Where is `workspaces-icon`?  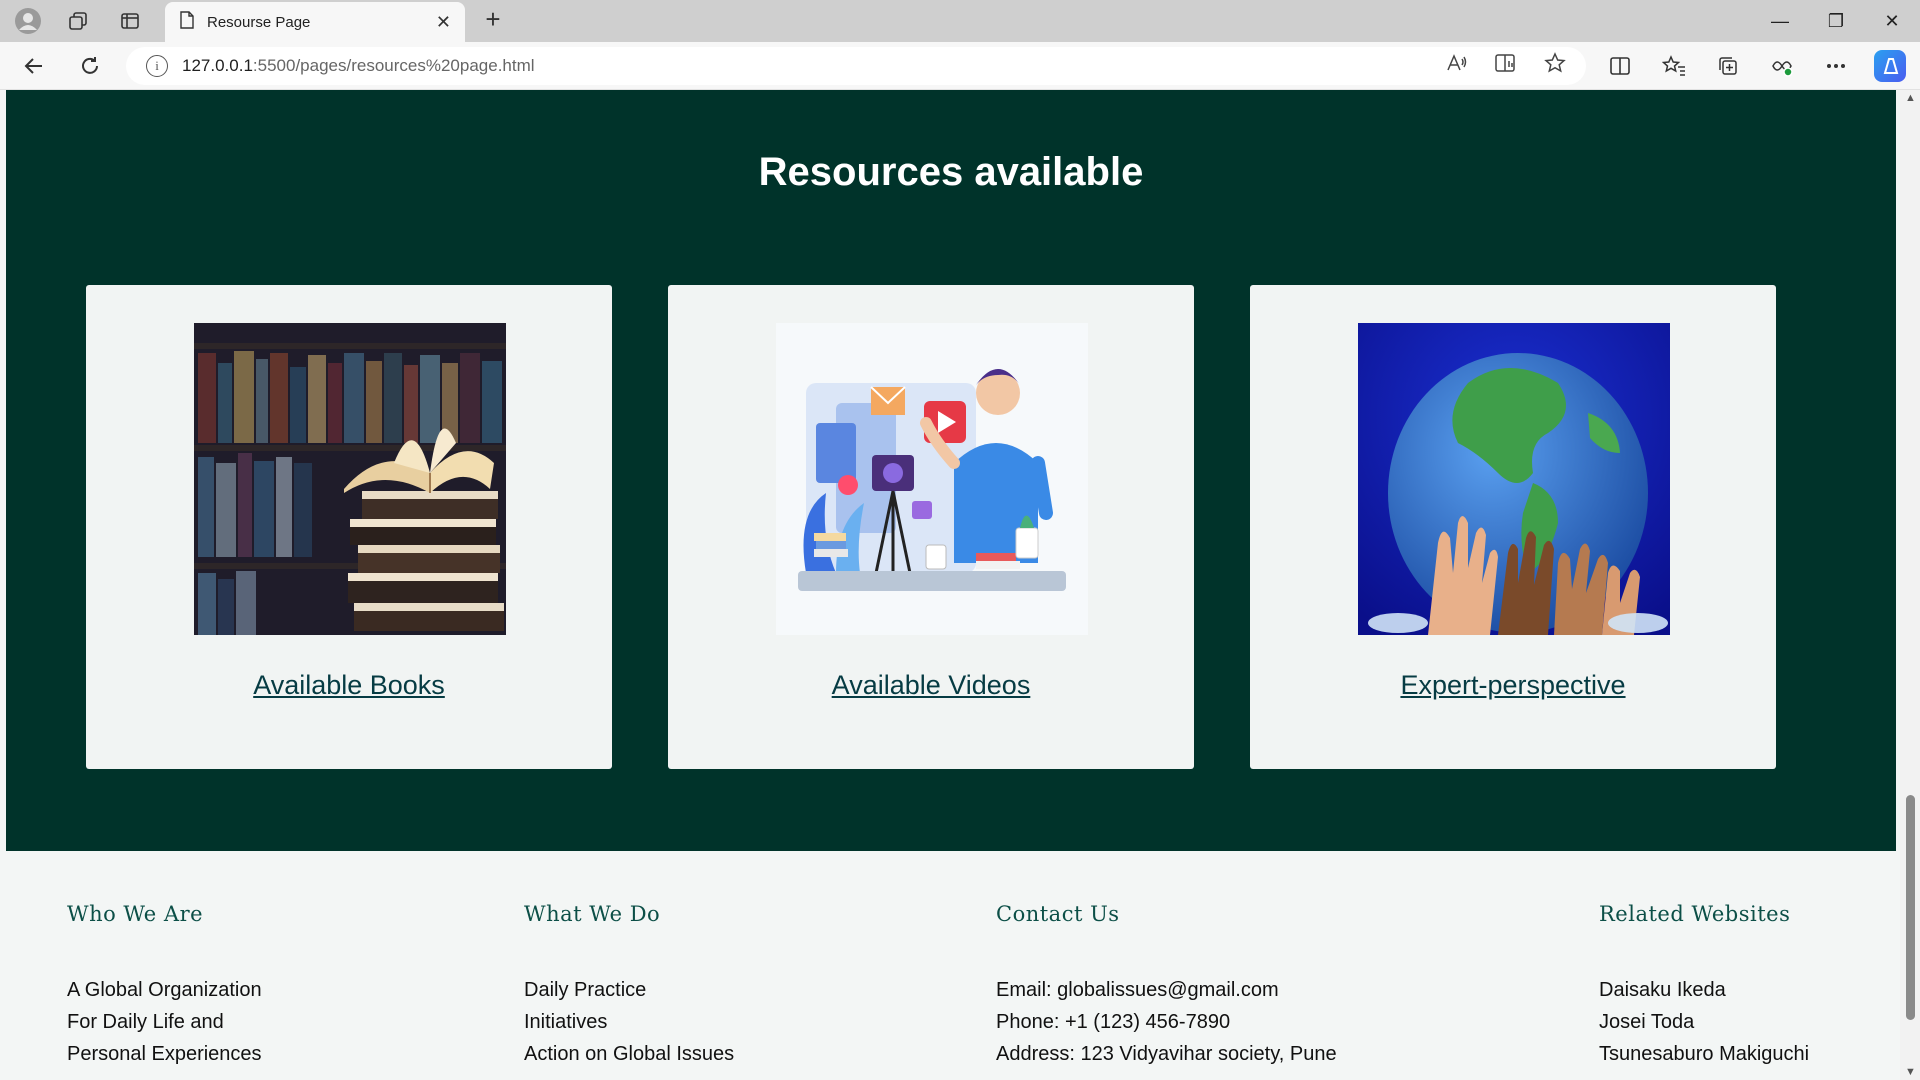
workspaces-icon is located at coordinates (78, 21).